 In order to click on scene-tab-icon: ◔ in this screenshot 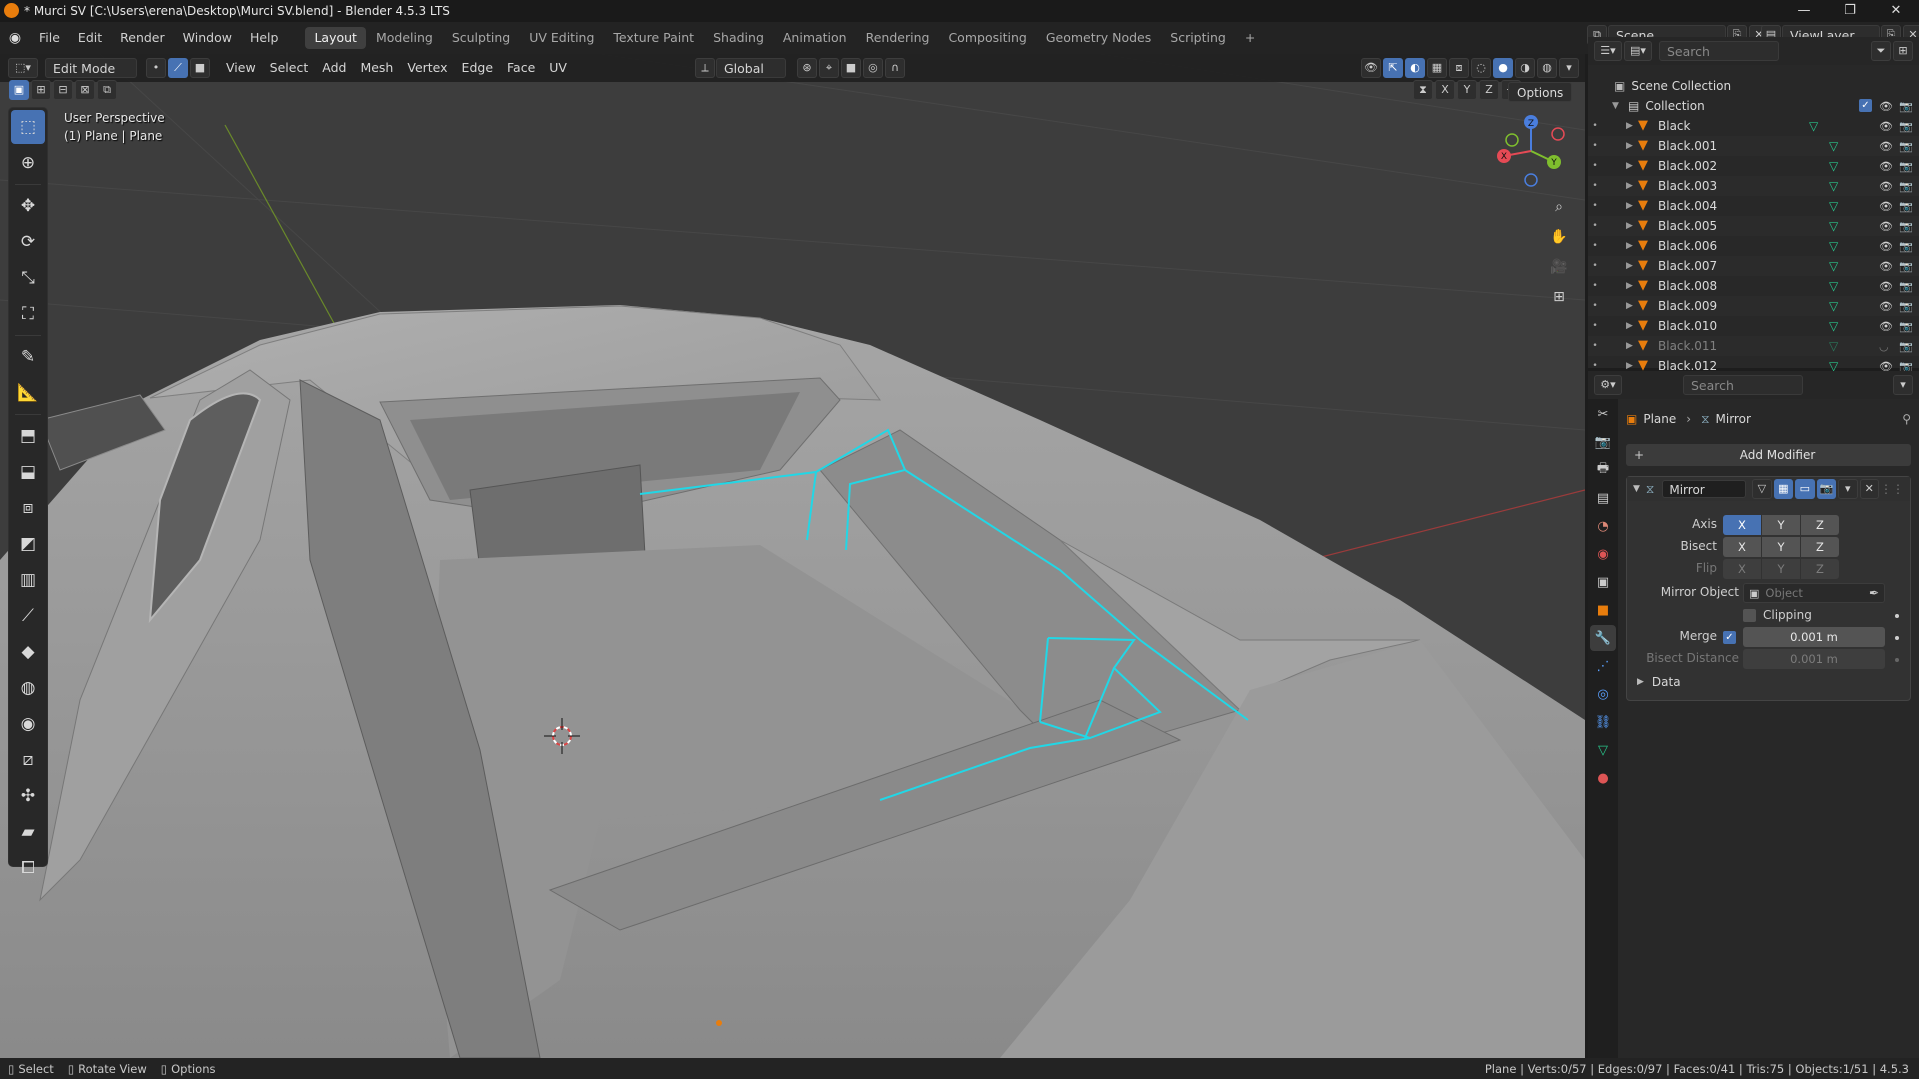, I will do `click(1603, 526)`.